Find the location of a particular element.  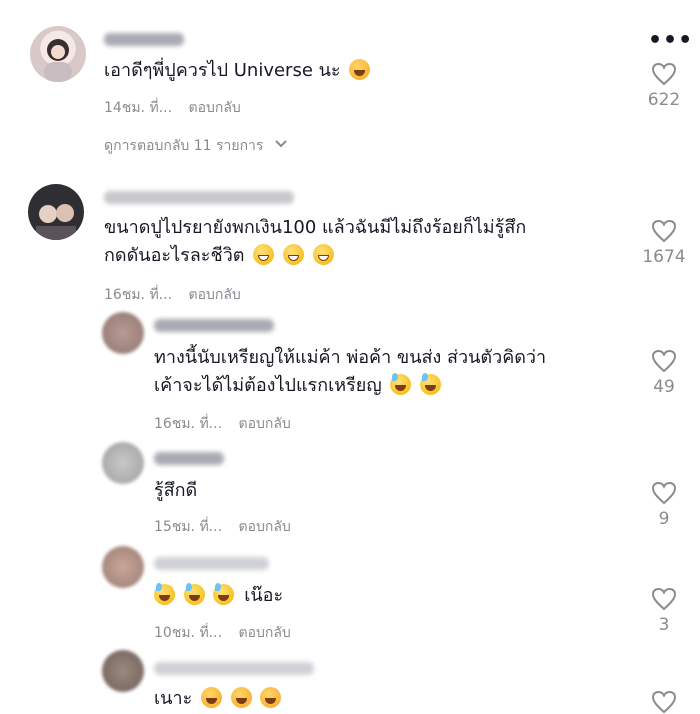

comment-text-body: เอาดีๆพี่ปูควรไป Universe นะ is located at coordinates (222, 70).